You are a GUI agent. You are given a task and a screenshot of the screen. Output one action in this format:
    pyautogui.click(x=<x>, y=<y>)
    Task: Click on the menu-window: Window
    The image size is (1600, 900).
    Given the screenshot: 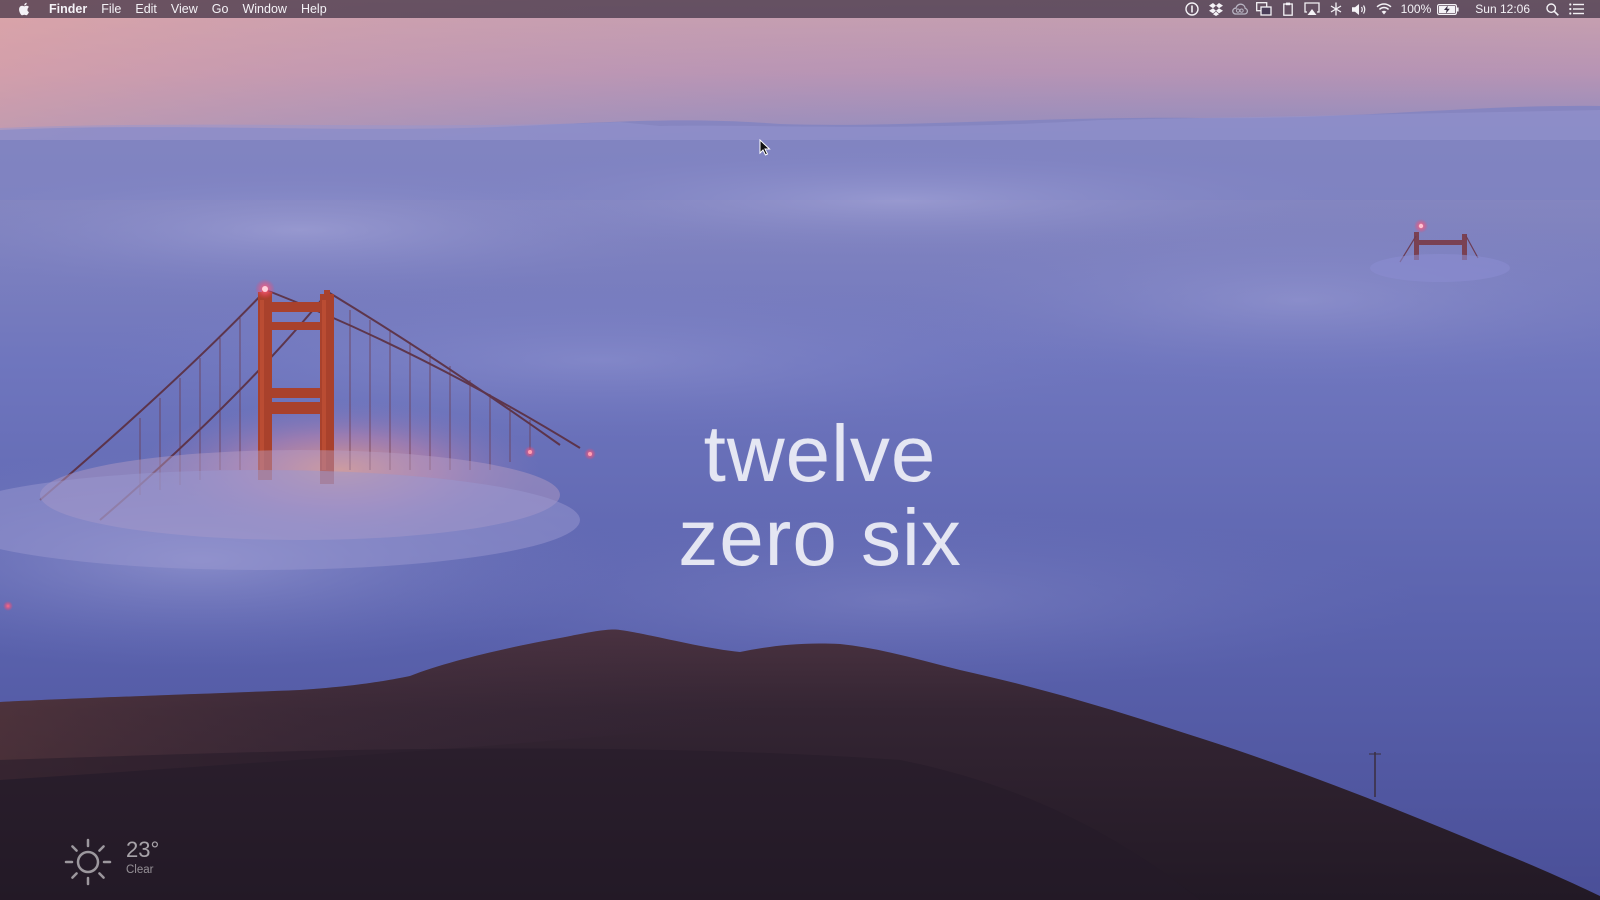 What is the action you would take?
    pyautogui.click(x=264, y=9)
    